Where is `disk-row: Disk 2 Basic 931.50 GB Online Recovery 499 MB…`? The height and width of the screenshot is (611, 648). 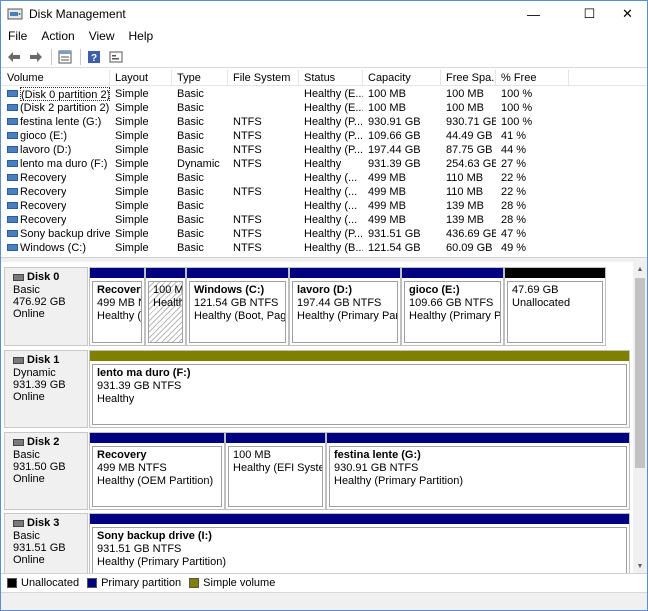 disk-row: Disk 2 Basic 931.50 GB Online Recovery 499 MB… is located at coordinates (317, 471).